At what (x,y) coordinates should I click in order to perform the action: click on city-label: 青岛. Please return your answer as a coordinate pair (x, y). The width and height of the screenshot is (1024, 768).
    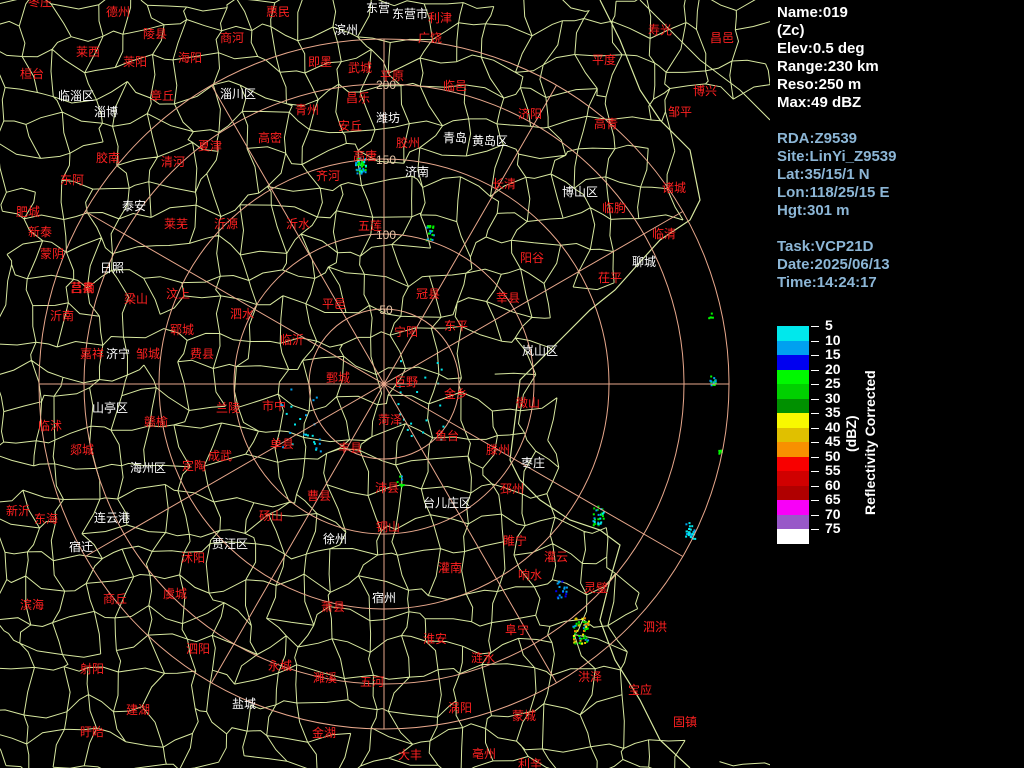
    Looking at the image, I should click on (455, 137).